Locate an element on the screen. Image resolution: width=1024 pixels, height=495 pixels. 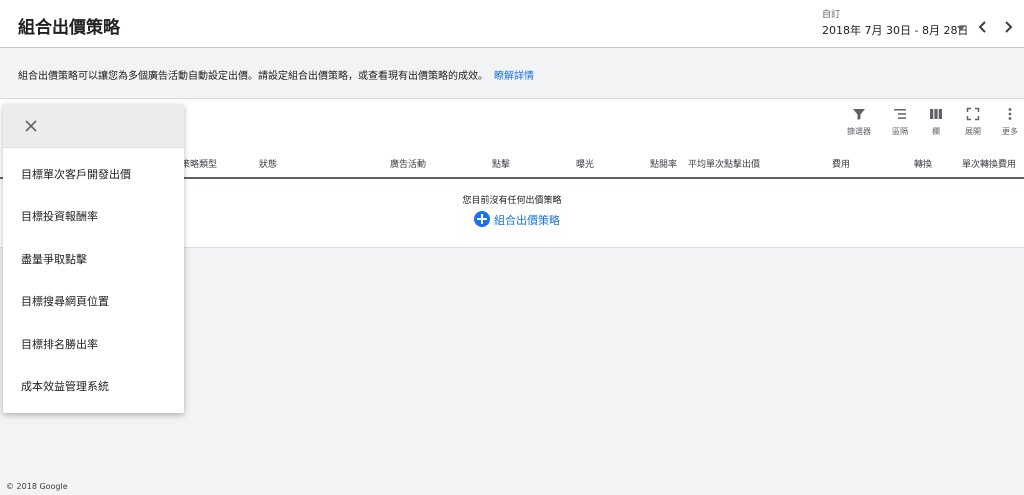
column-header-clicks: 點擊 is located at coordinates (501, 163).